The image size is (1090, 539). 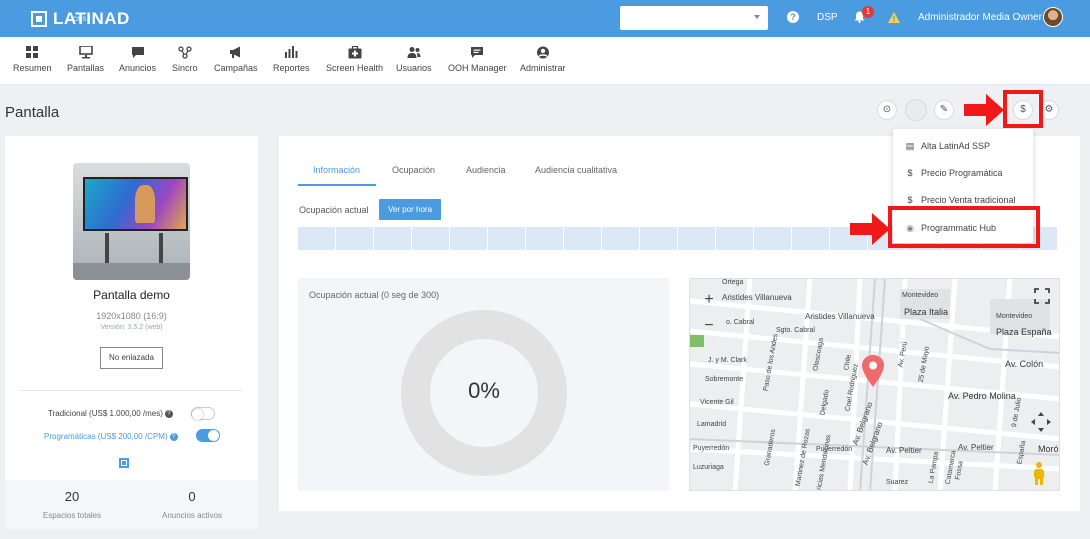 What do you see at coordinates (86, 68) in the screenshot?
I see `nav-label: Pantallas` at bounding box center [86, 68].